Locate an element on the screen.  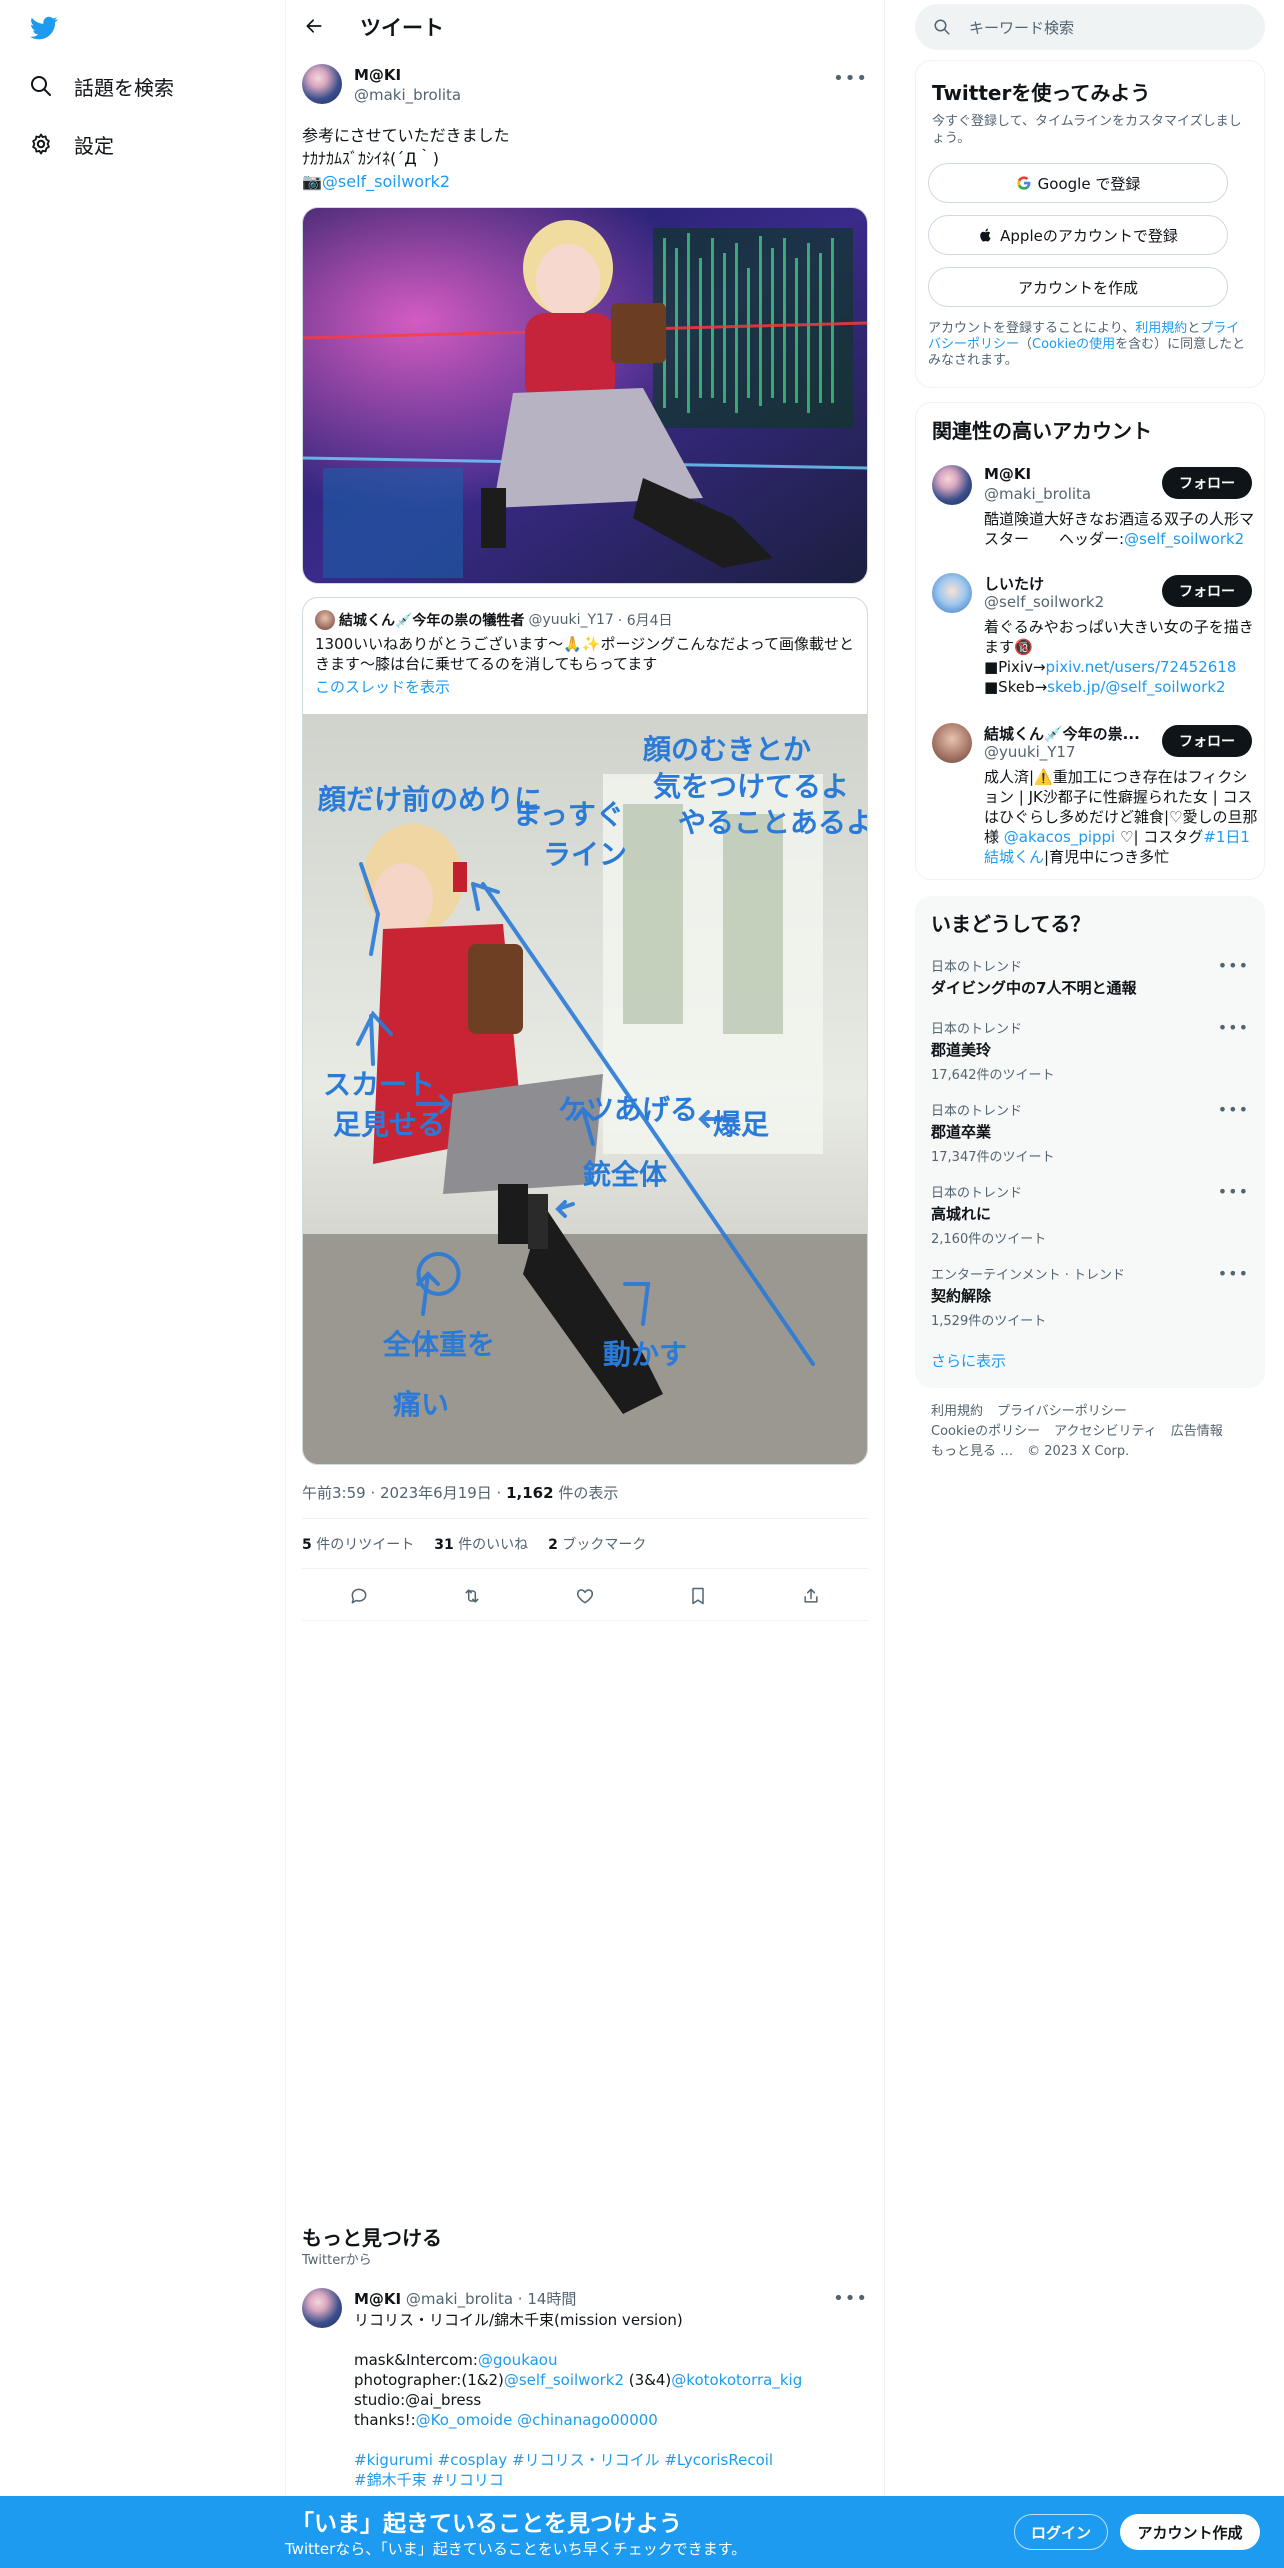
apple-signup-button: Appleのアカウントで登録 is located at coordinates (1078, 235).